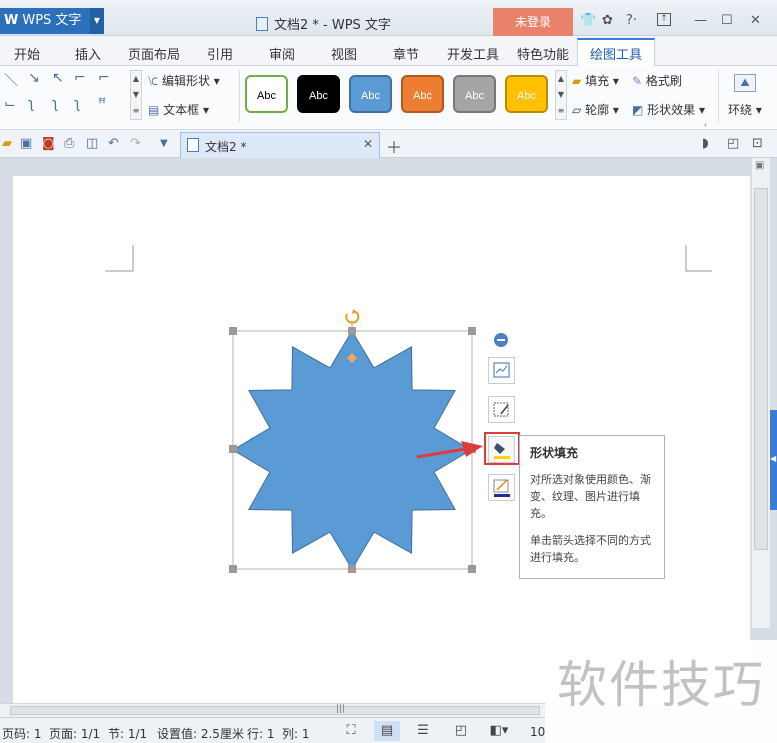 This screenshot has height=743, width=777. What do you see at coordinates (664, 19) in the screenshot?
I see `restore-icon: ↑` at bounding box center [664, 19].